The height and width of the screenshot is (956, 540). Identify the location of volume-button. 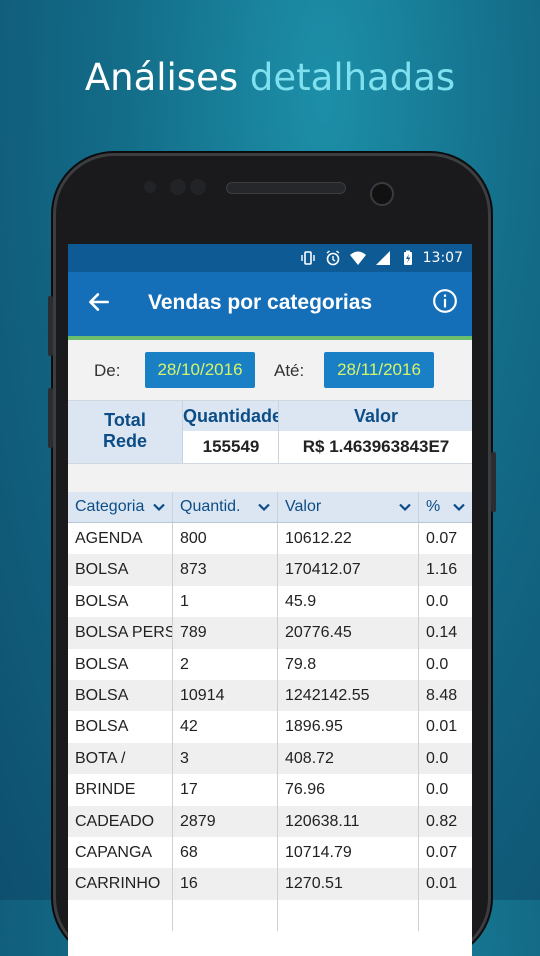
(50, 326).